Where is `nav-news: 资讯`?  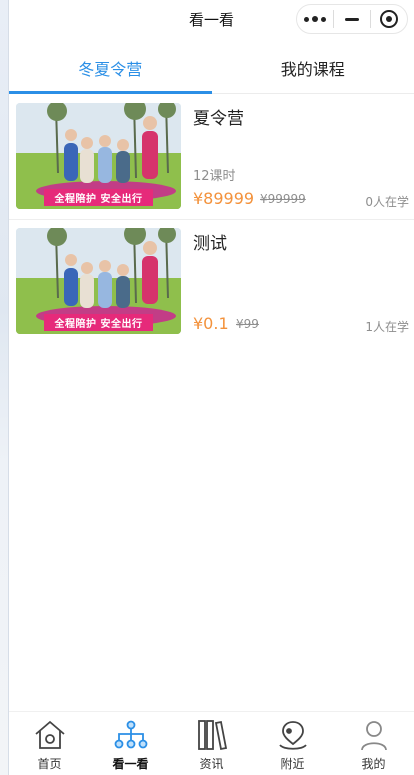 nav-news: 资讯 is located at coordinates (211, 743).